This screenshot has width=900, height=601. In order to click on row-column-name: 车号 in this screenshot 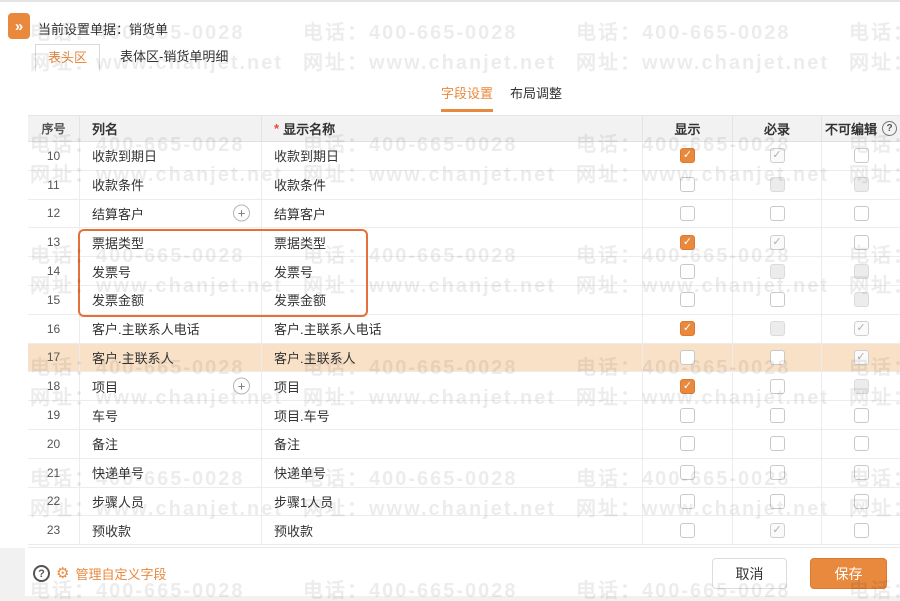, I will do `click(171, 415)`.